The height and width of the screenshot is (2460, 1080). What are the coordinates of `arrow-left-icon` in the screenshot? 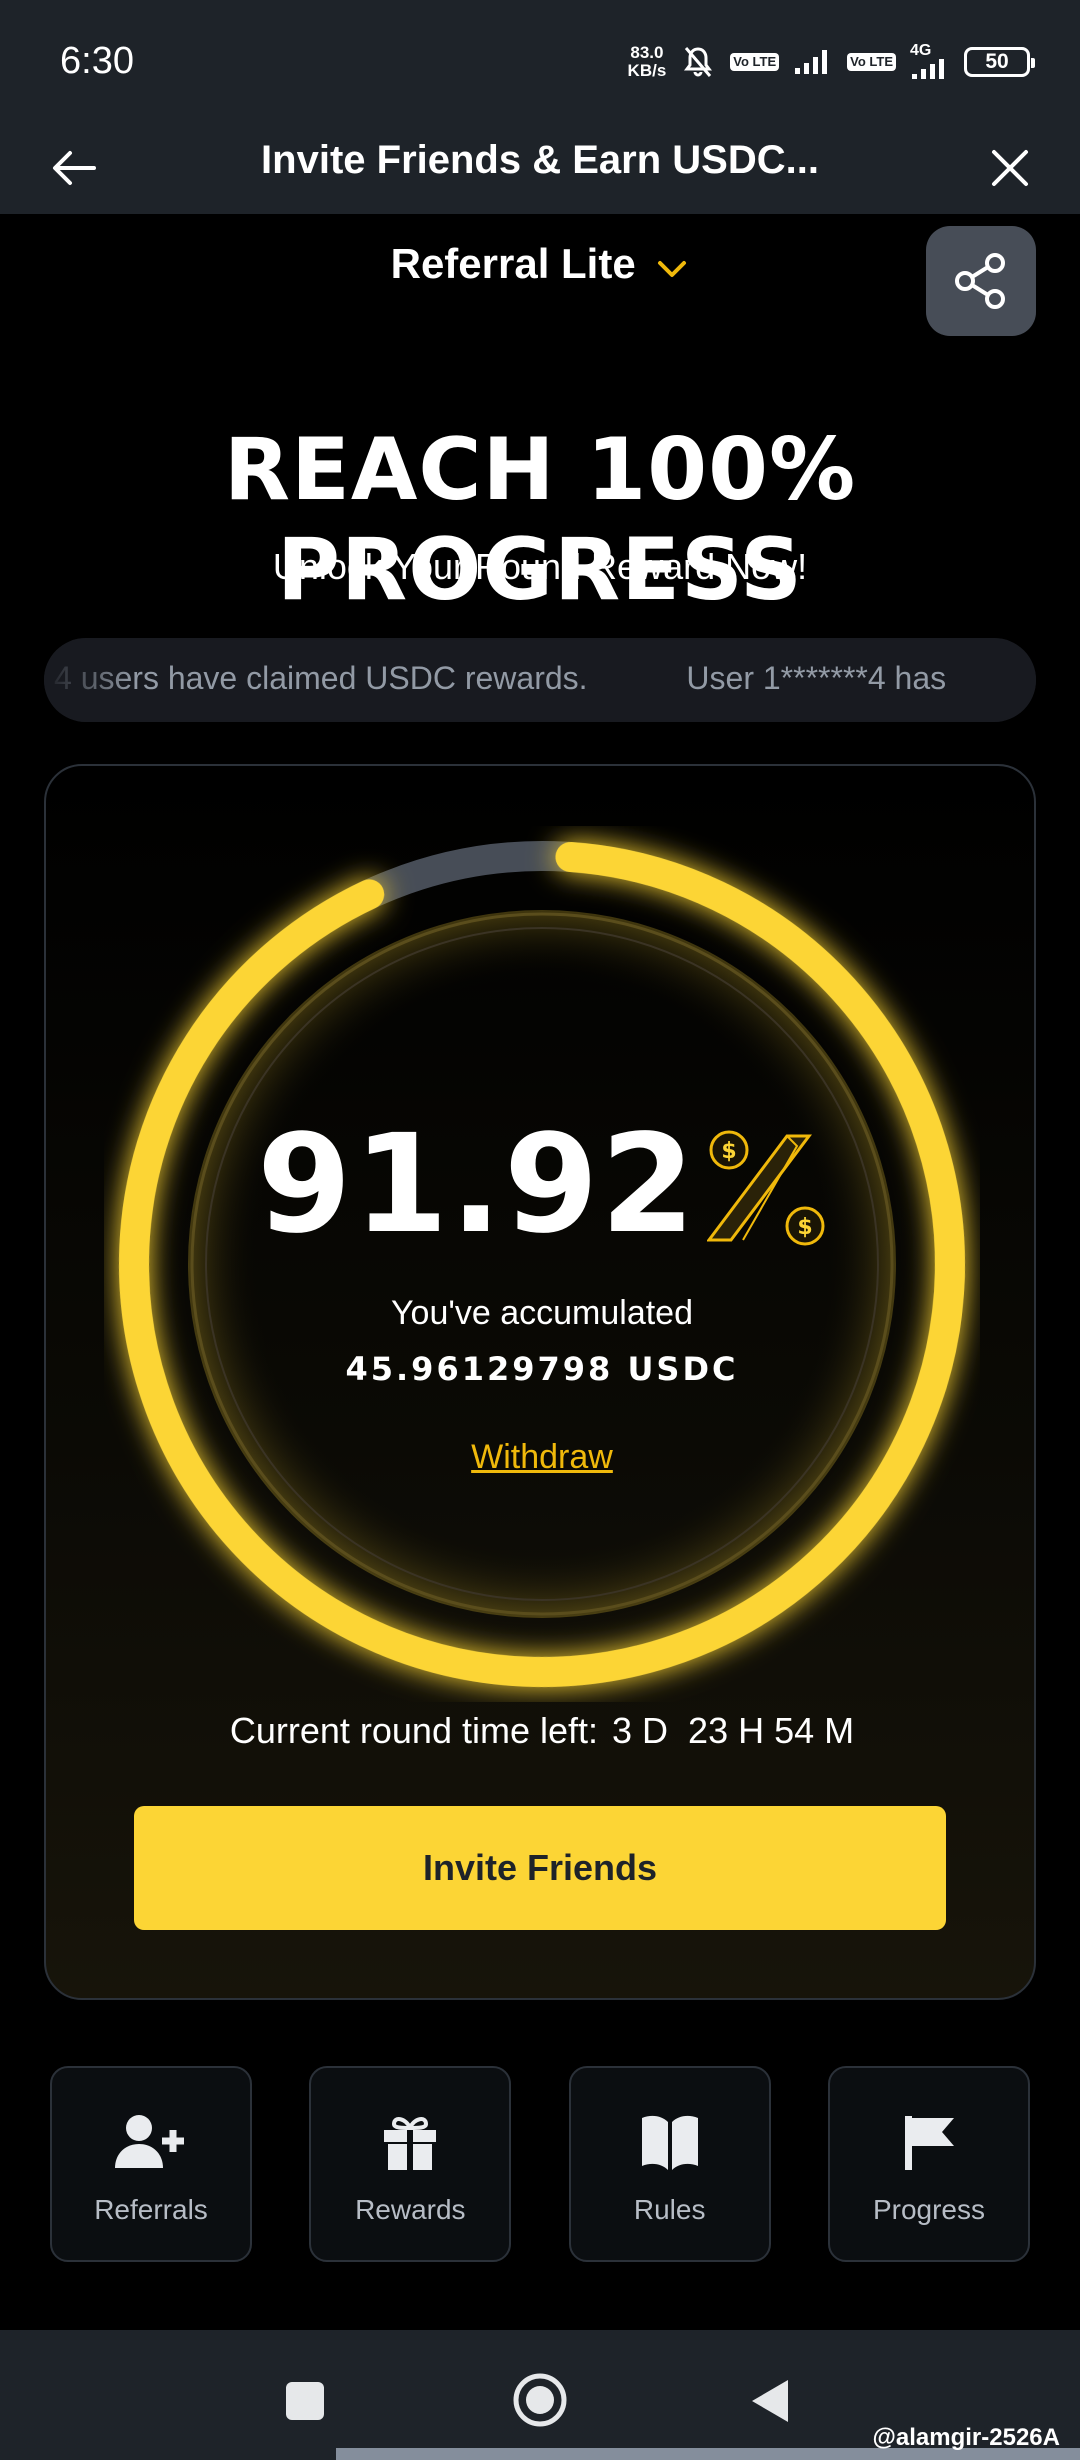 It's located at (74, 168).